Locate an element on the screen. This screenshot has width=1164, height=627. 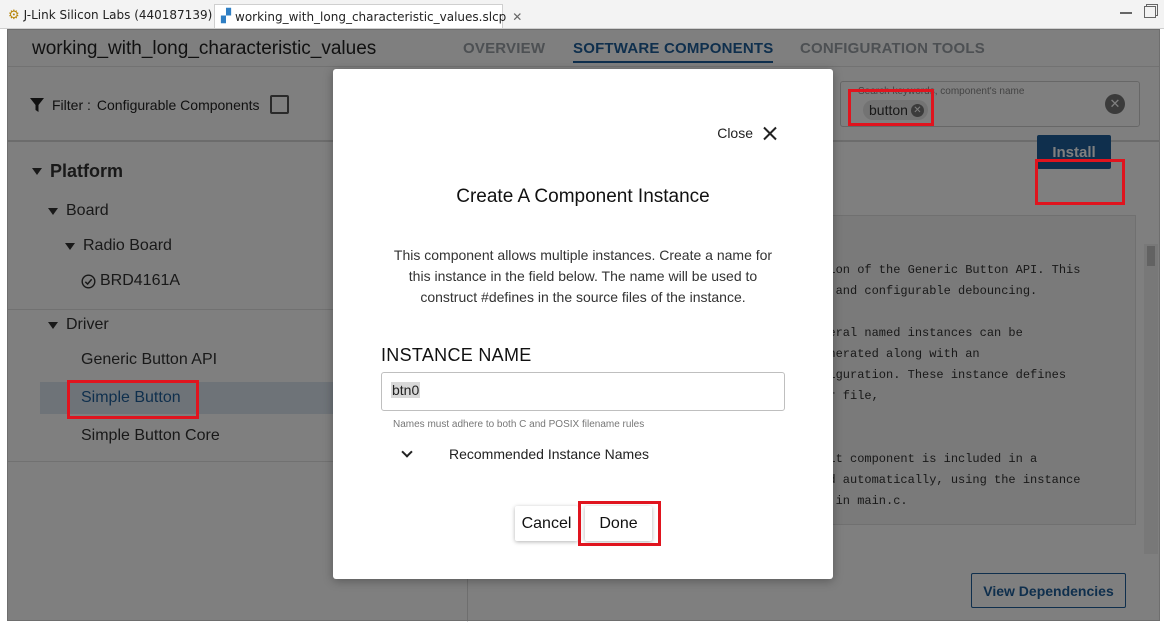
highlight-done-button is located at coordinates (619, 523).